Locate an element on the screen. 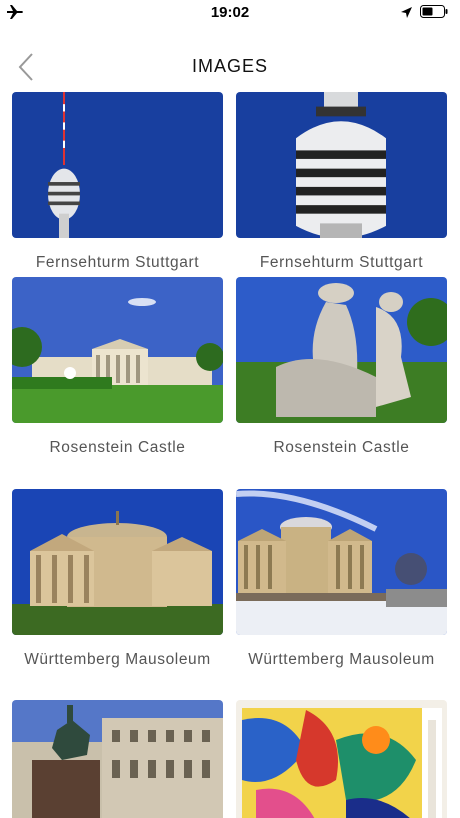 The height and width of the screenshot is (818, 460). image-rosenstein-statue-thumbnail is located at coordinates (341, 350).